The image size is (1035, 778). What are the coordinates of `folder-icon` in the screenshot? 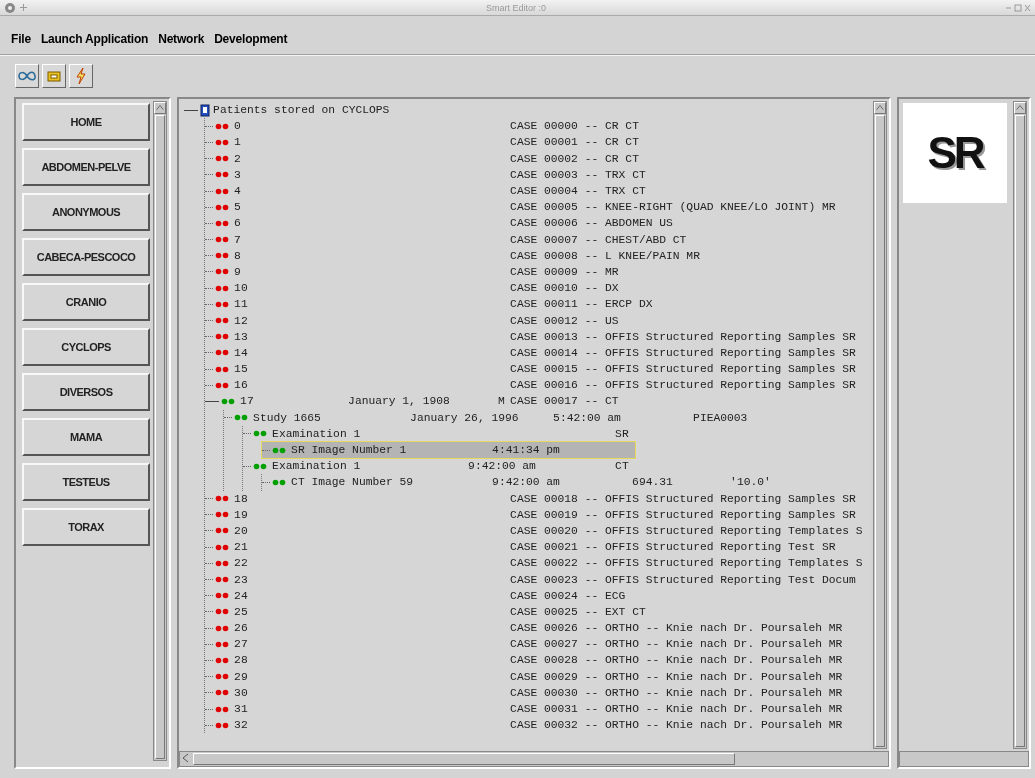 It's located at (54, 76).